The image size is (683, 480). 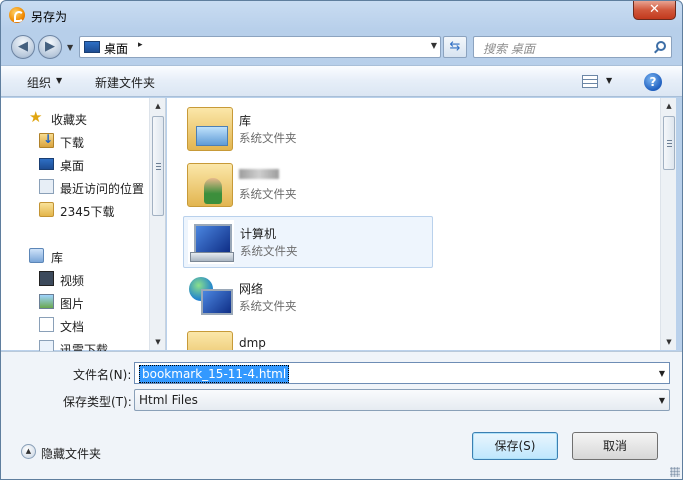 What do you see at coordinates (75, 256) in the screenshot?
I see `sidebar-item-libraries: 库` at bounding box center [75, 256].